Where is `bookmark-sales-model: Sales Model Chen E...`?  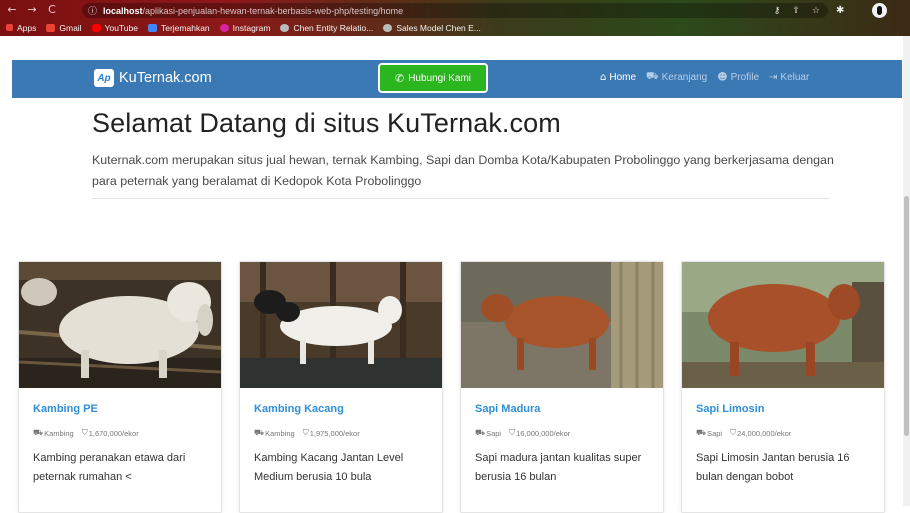
bookmark-sales-model: Sales Model Chen E... is located at coordinates (432, 28).